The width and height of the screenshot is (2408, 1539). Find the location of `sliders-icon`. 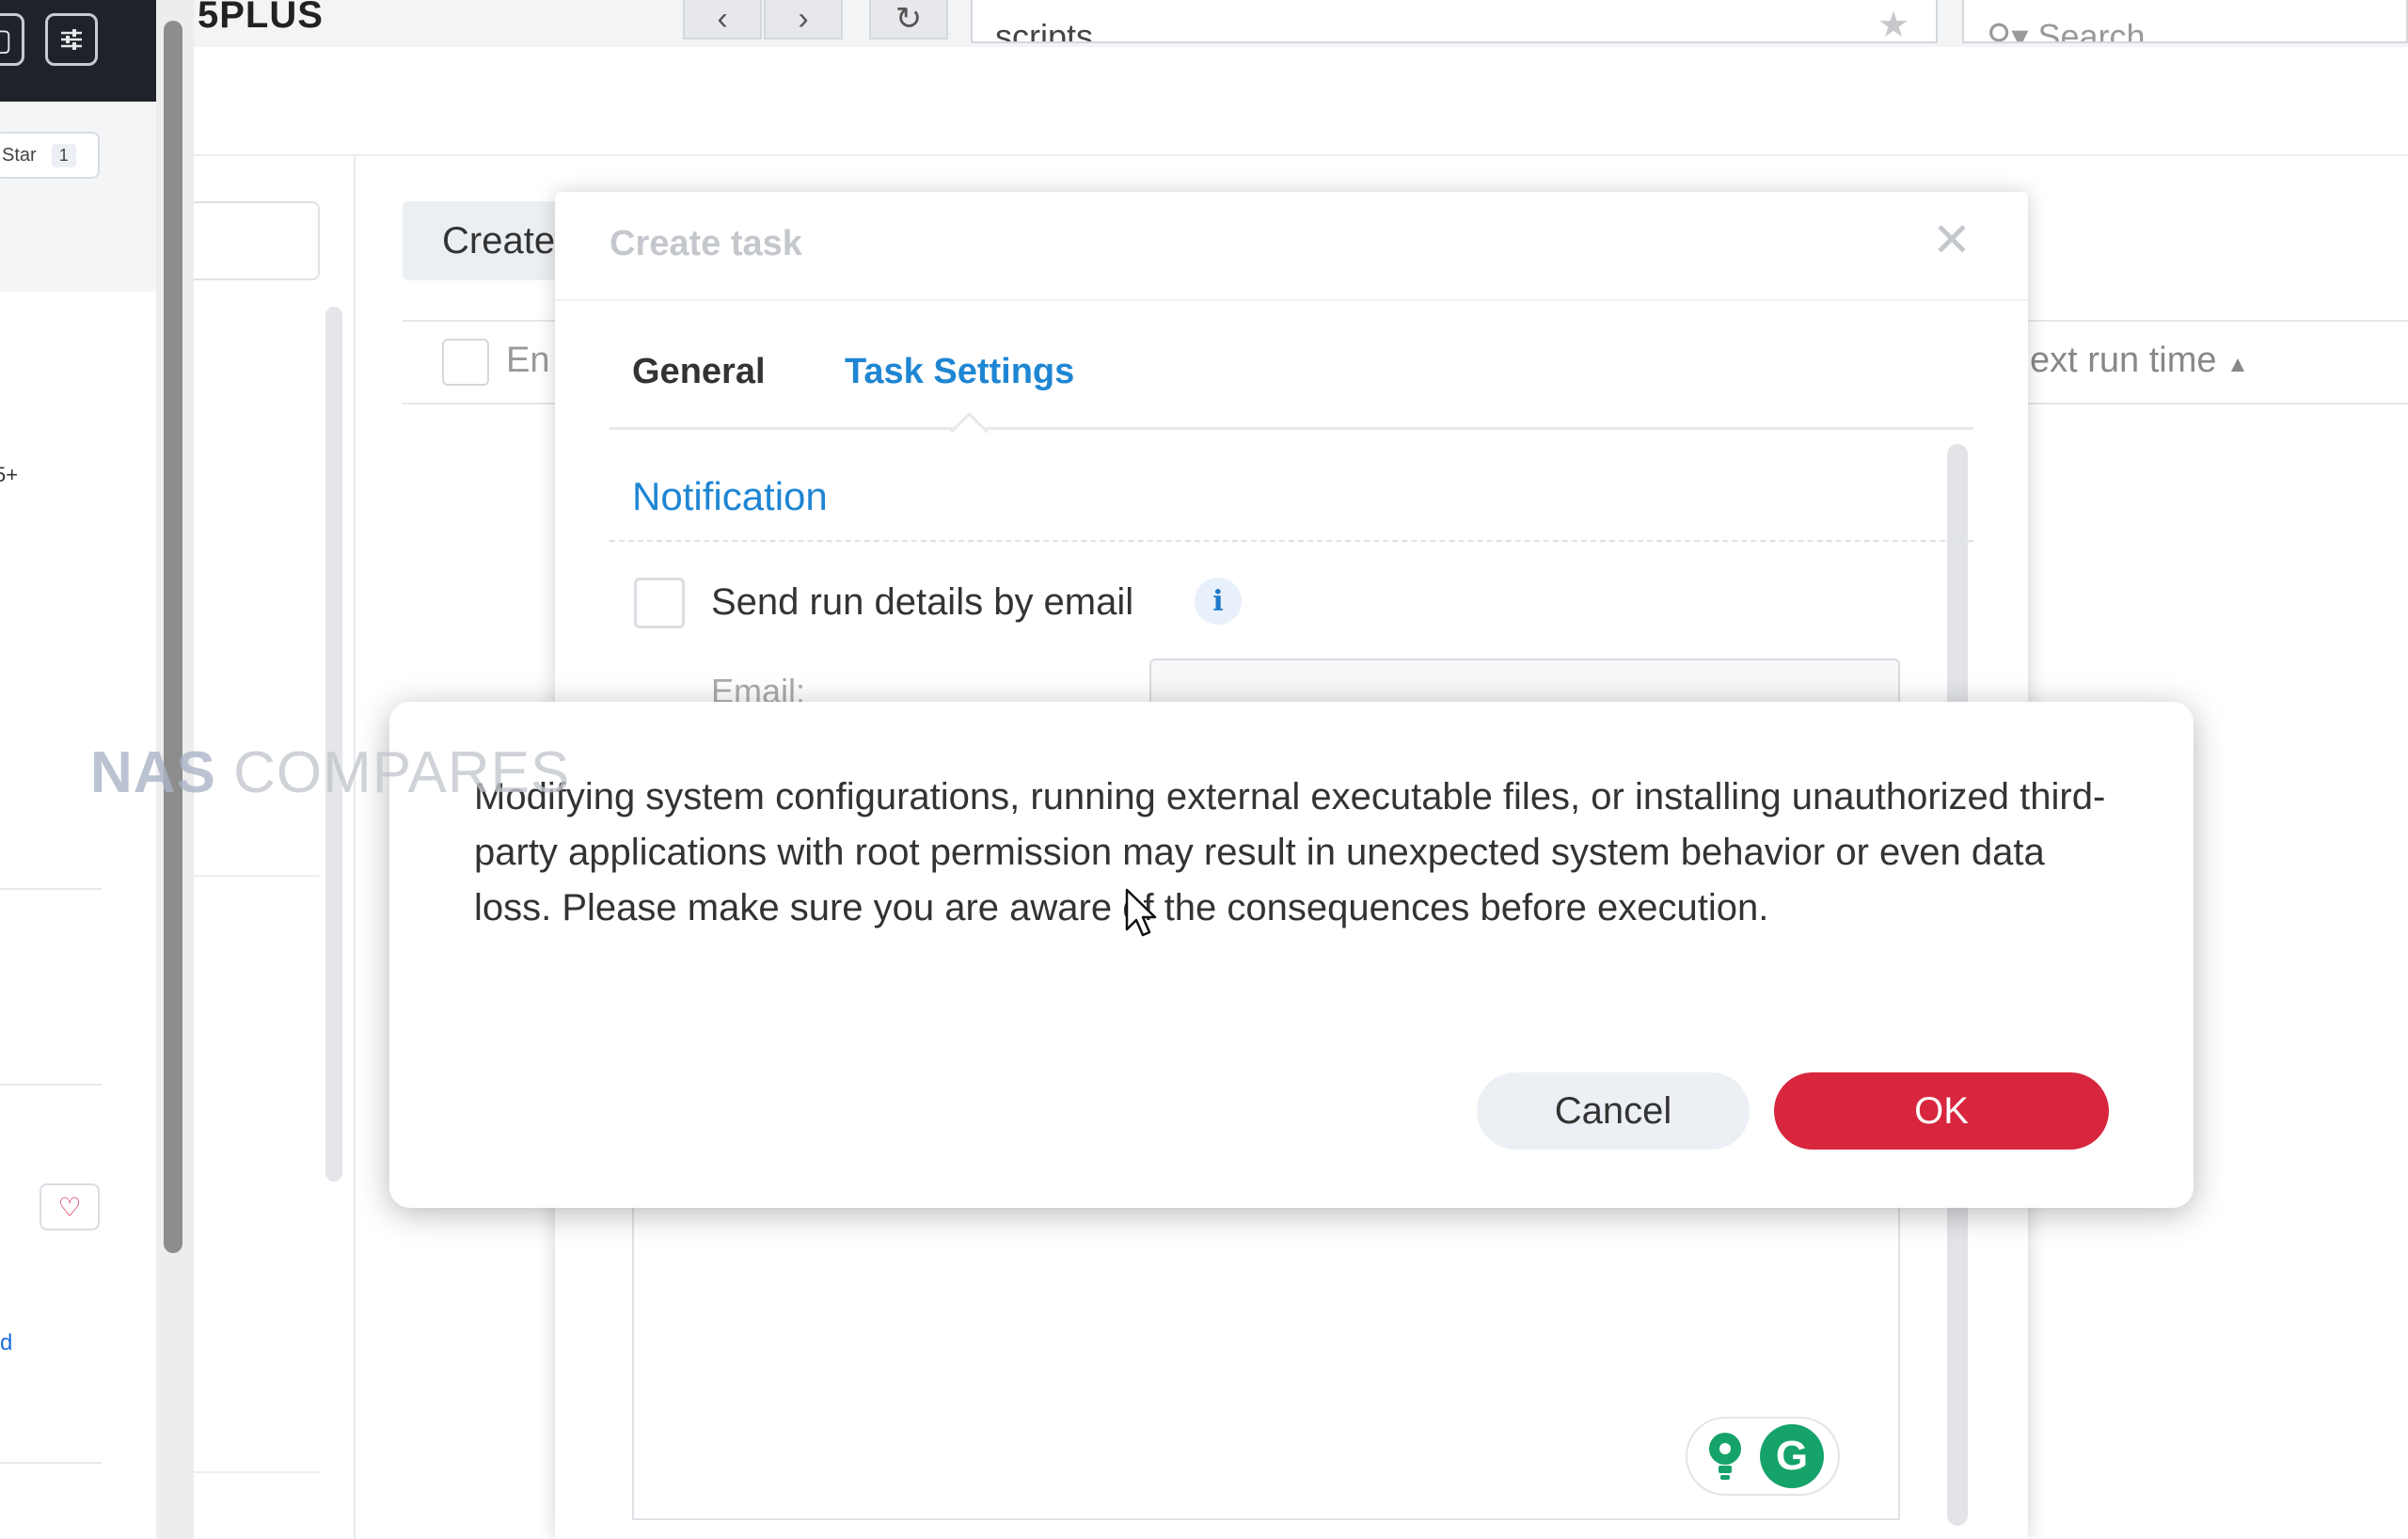

sliders-icon is located at coordinates (72, 39).